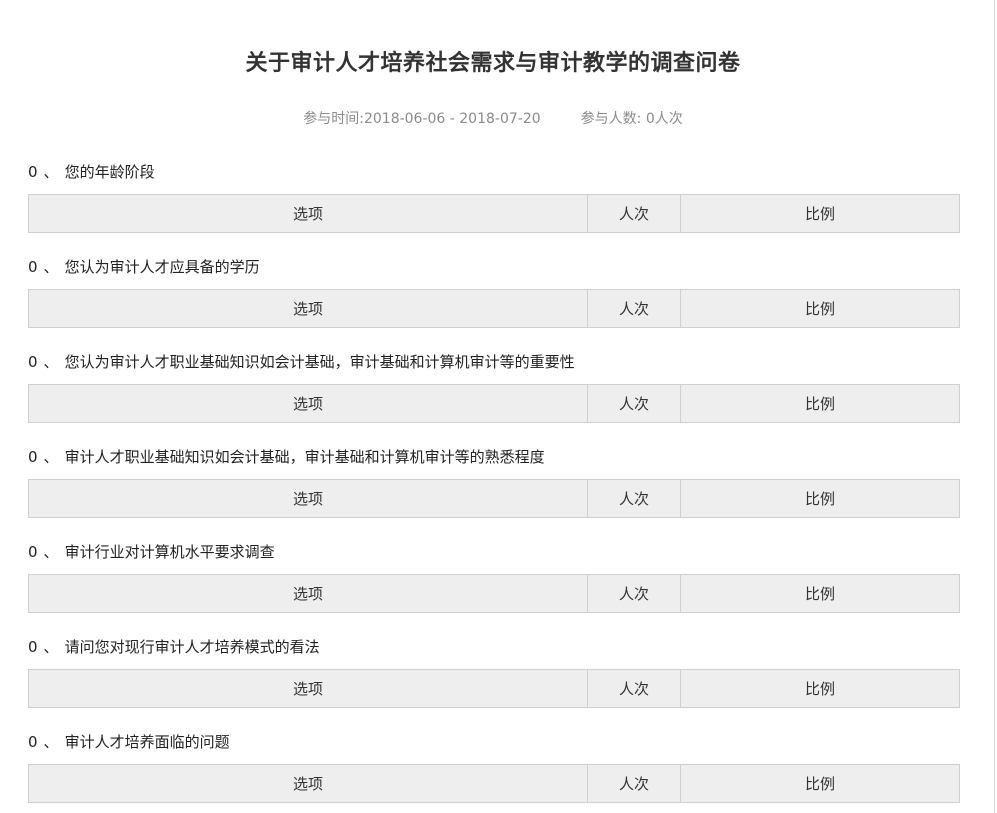 The image size is (997, 813). What do you see at coordinates (169, 552) in the screenshot?
I see `question-text: 审计行业对计算机水平要求调查` at bounding box center [169, 552].